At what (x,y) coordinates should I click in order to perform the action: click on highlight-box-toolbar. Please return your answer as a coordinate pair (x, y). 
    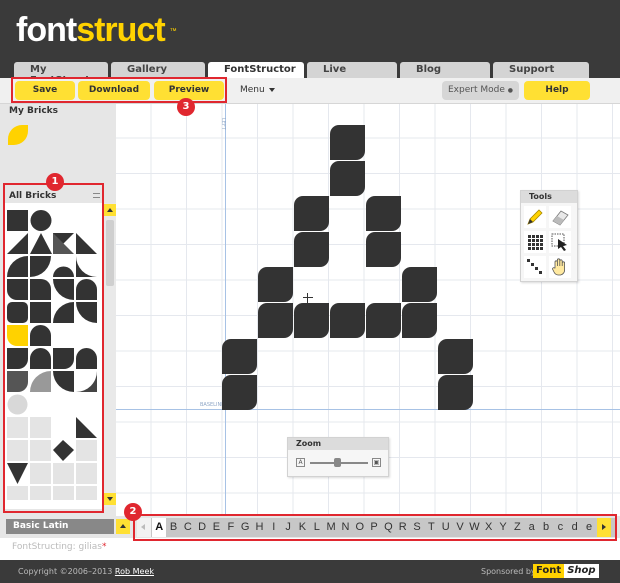
    Looking at the image, I should click on (119, 90).